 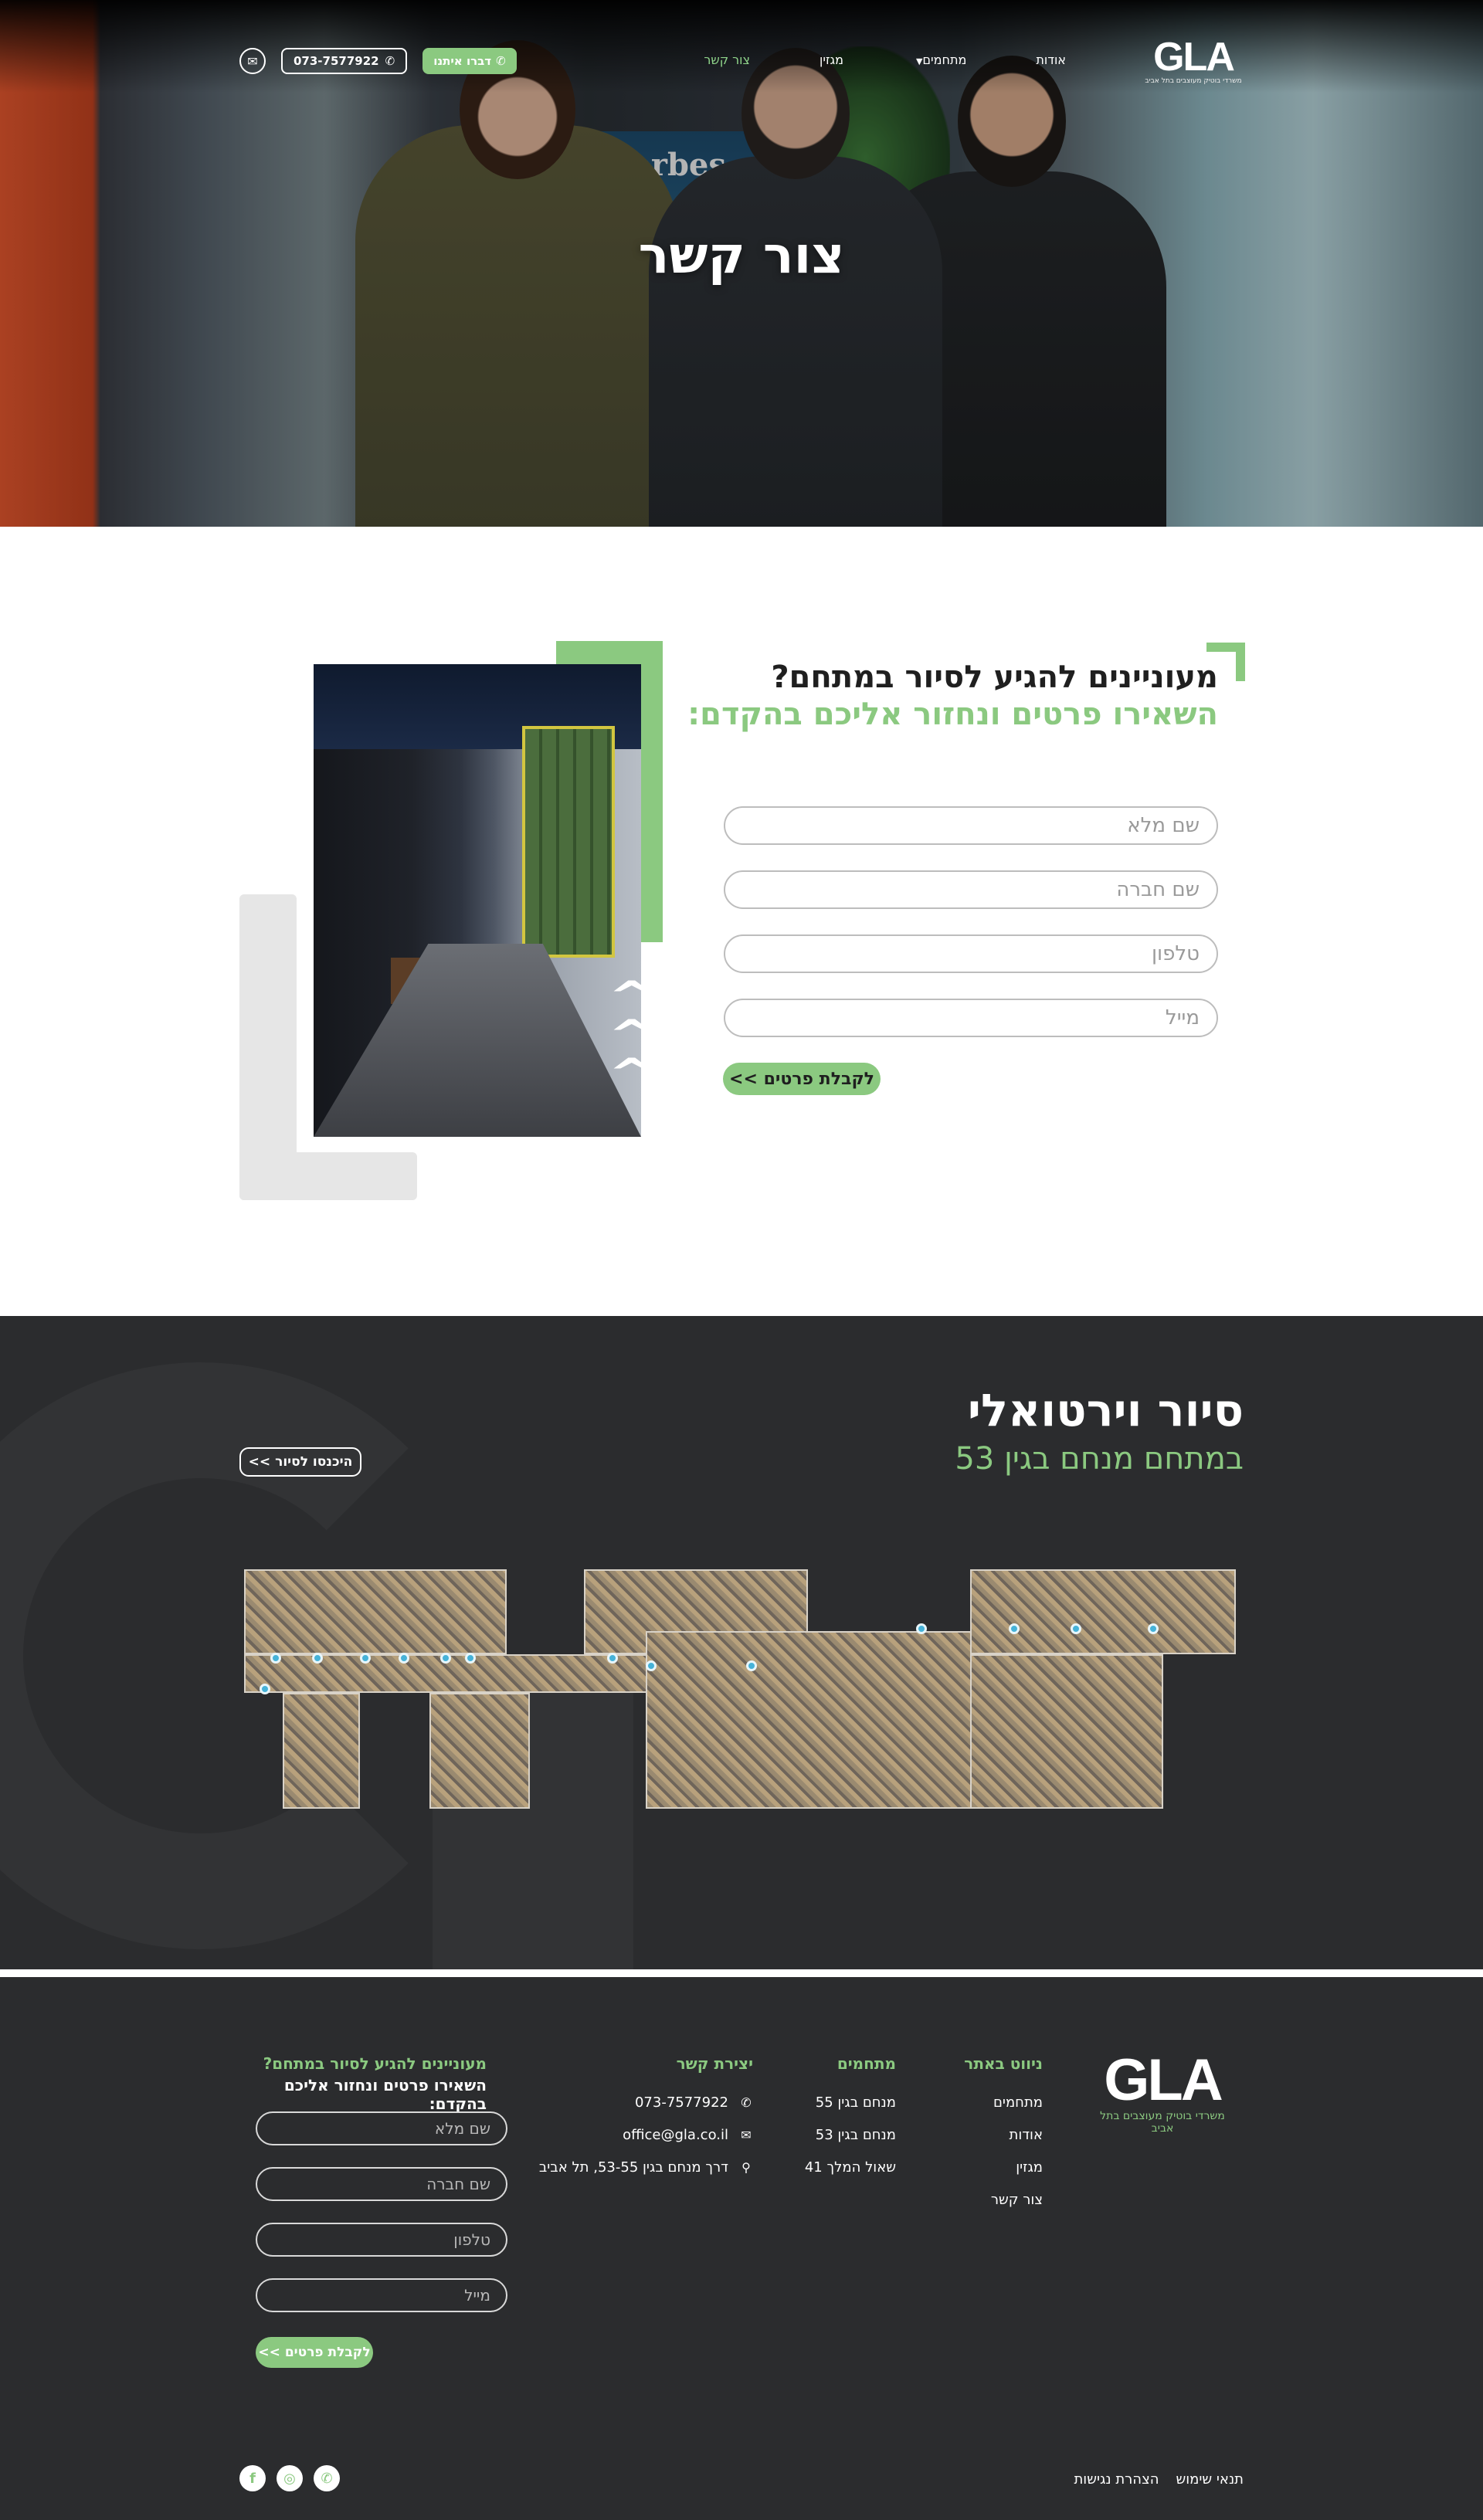 I want to click on footer-logo: GLA משרדי בוטיק מעוצבים בתל אביב, so click(x=1162, y=2093).